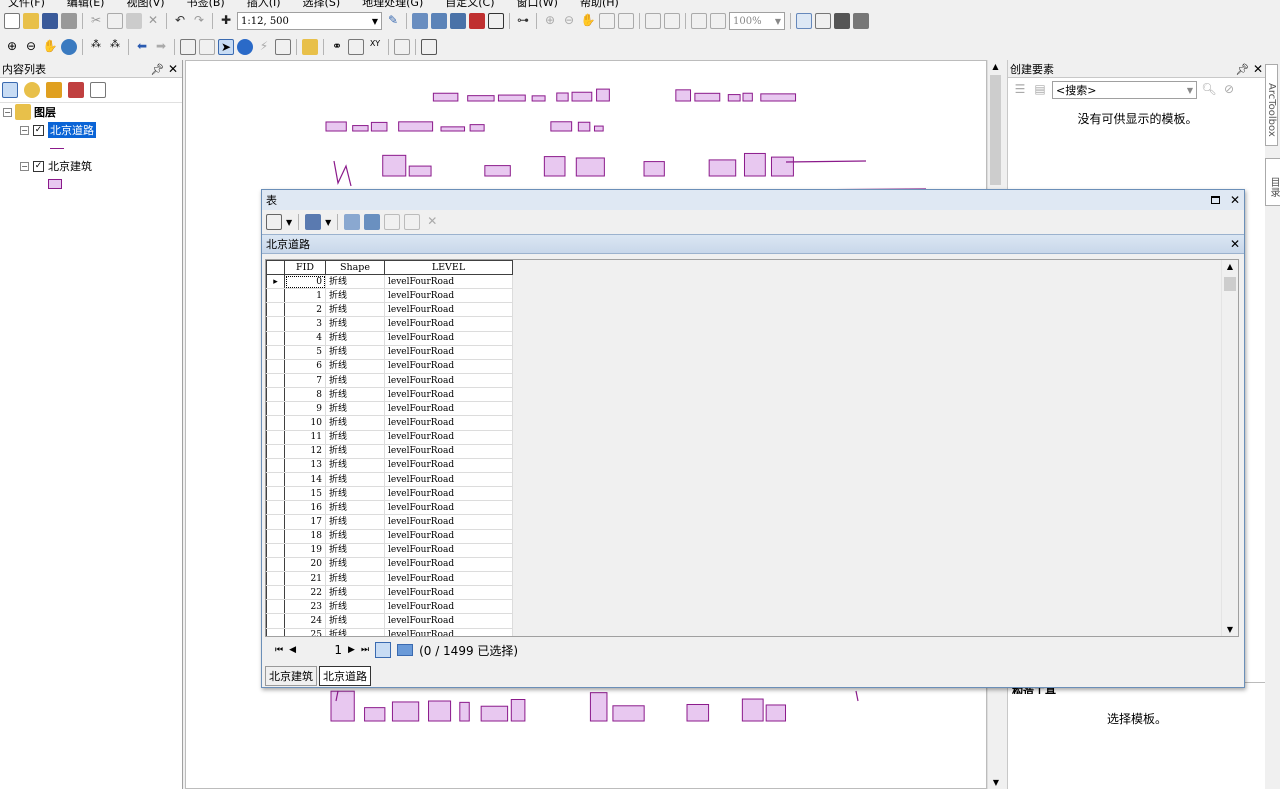 The image size is (1280, 789). Describe the element at coordinates (389, 437) in the screenshot. I see `table-row: 11 折线 levelFourRoad` at that location.